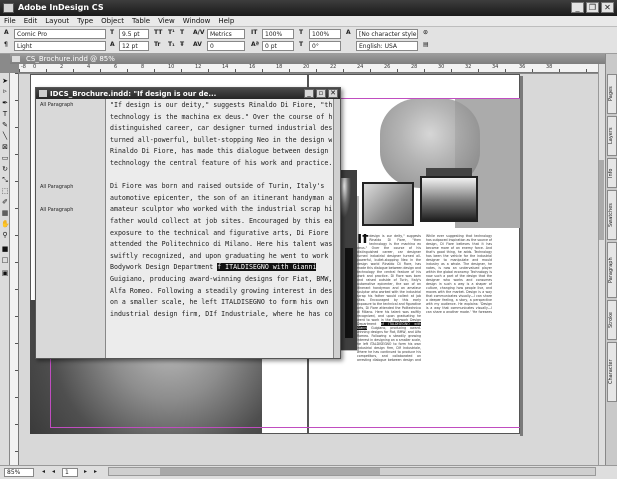 The height and width of the screenshot is (479, 617). I want to click on menu-help: Help, so click(226, 20).